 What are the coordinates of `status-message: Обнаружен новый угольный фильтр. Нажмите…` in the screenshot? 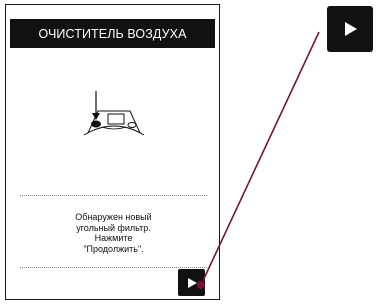 It's located at (113, 233).